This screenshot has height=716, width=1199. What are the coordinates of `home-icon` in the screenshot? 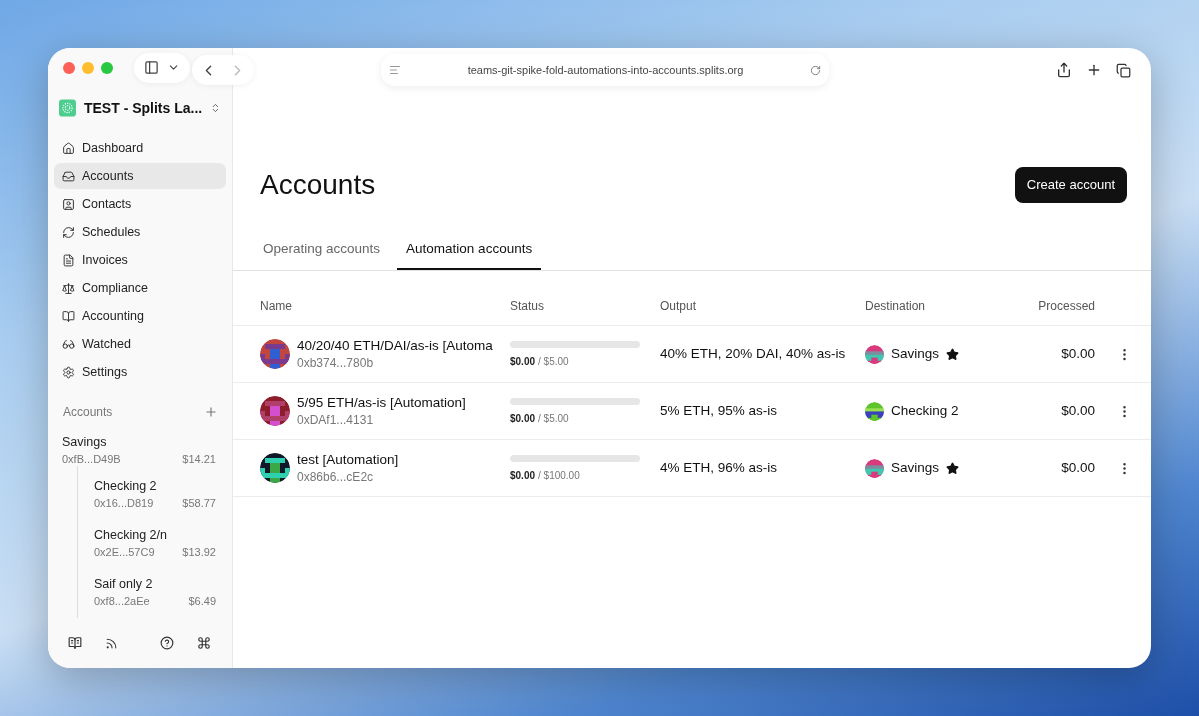 It's located at (68, 148).